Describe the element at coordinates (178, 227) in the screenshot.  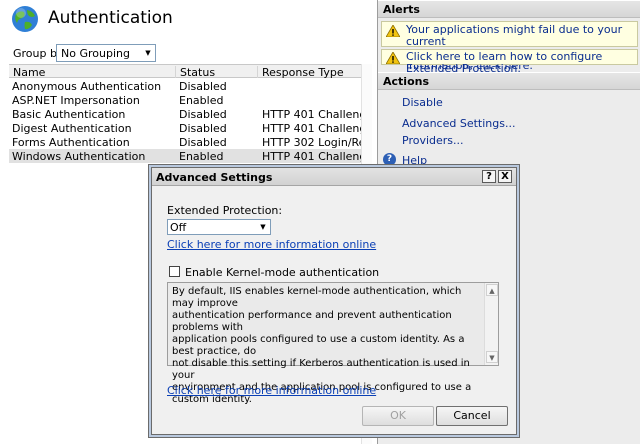
I see `extended-protection-value: Off` at that location.